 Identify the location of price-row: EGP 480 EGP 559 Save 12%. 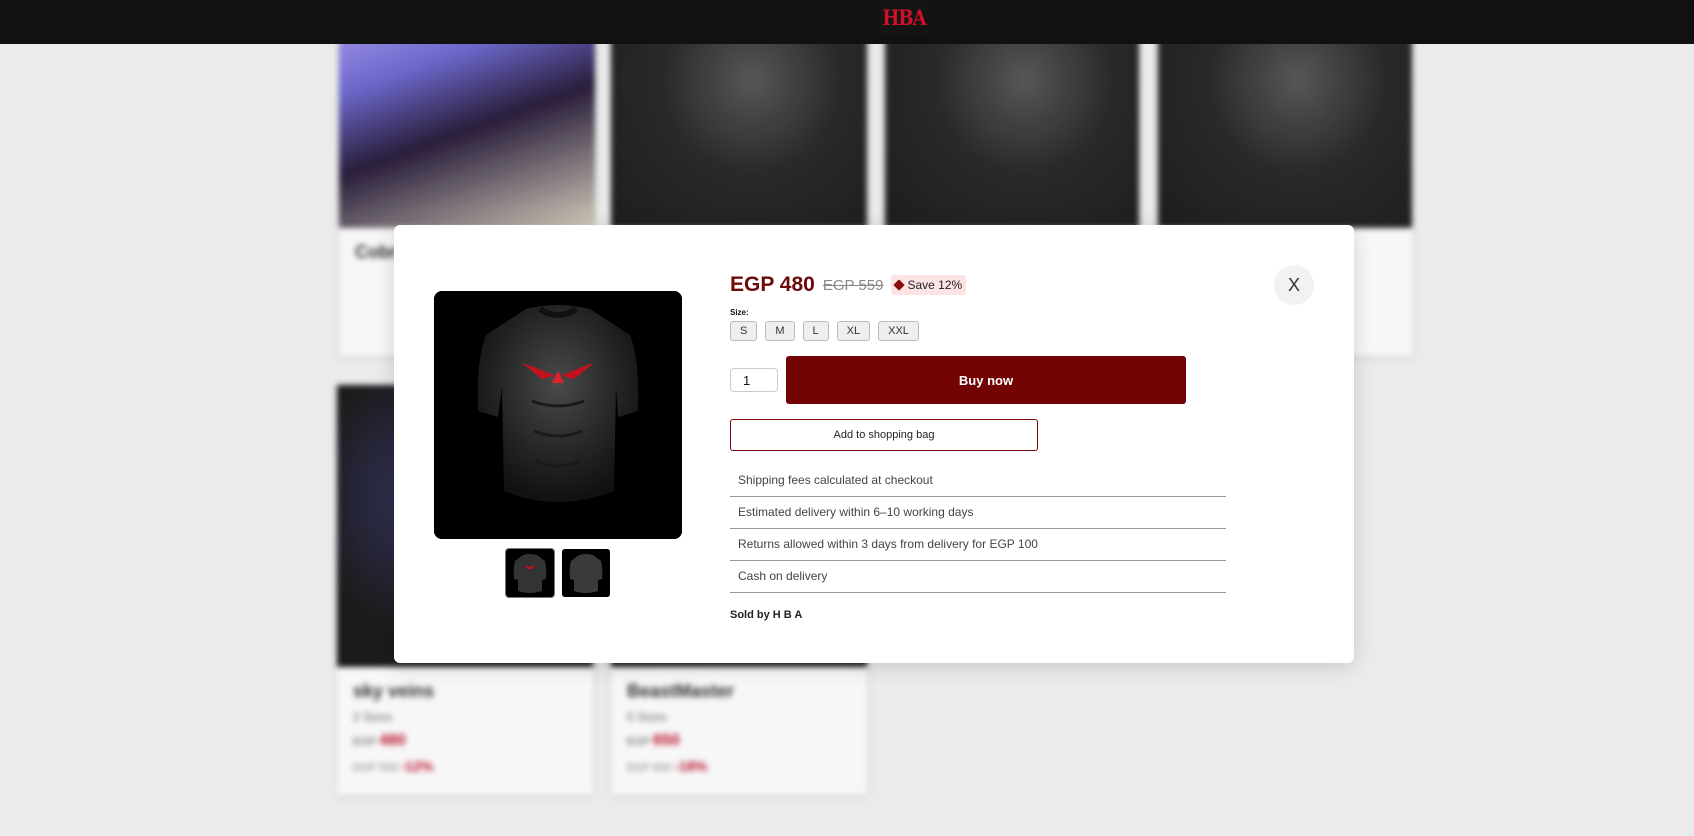
(848, 285).